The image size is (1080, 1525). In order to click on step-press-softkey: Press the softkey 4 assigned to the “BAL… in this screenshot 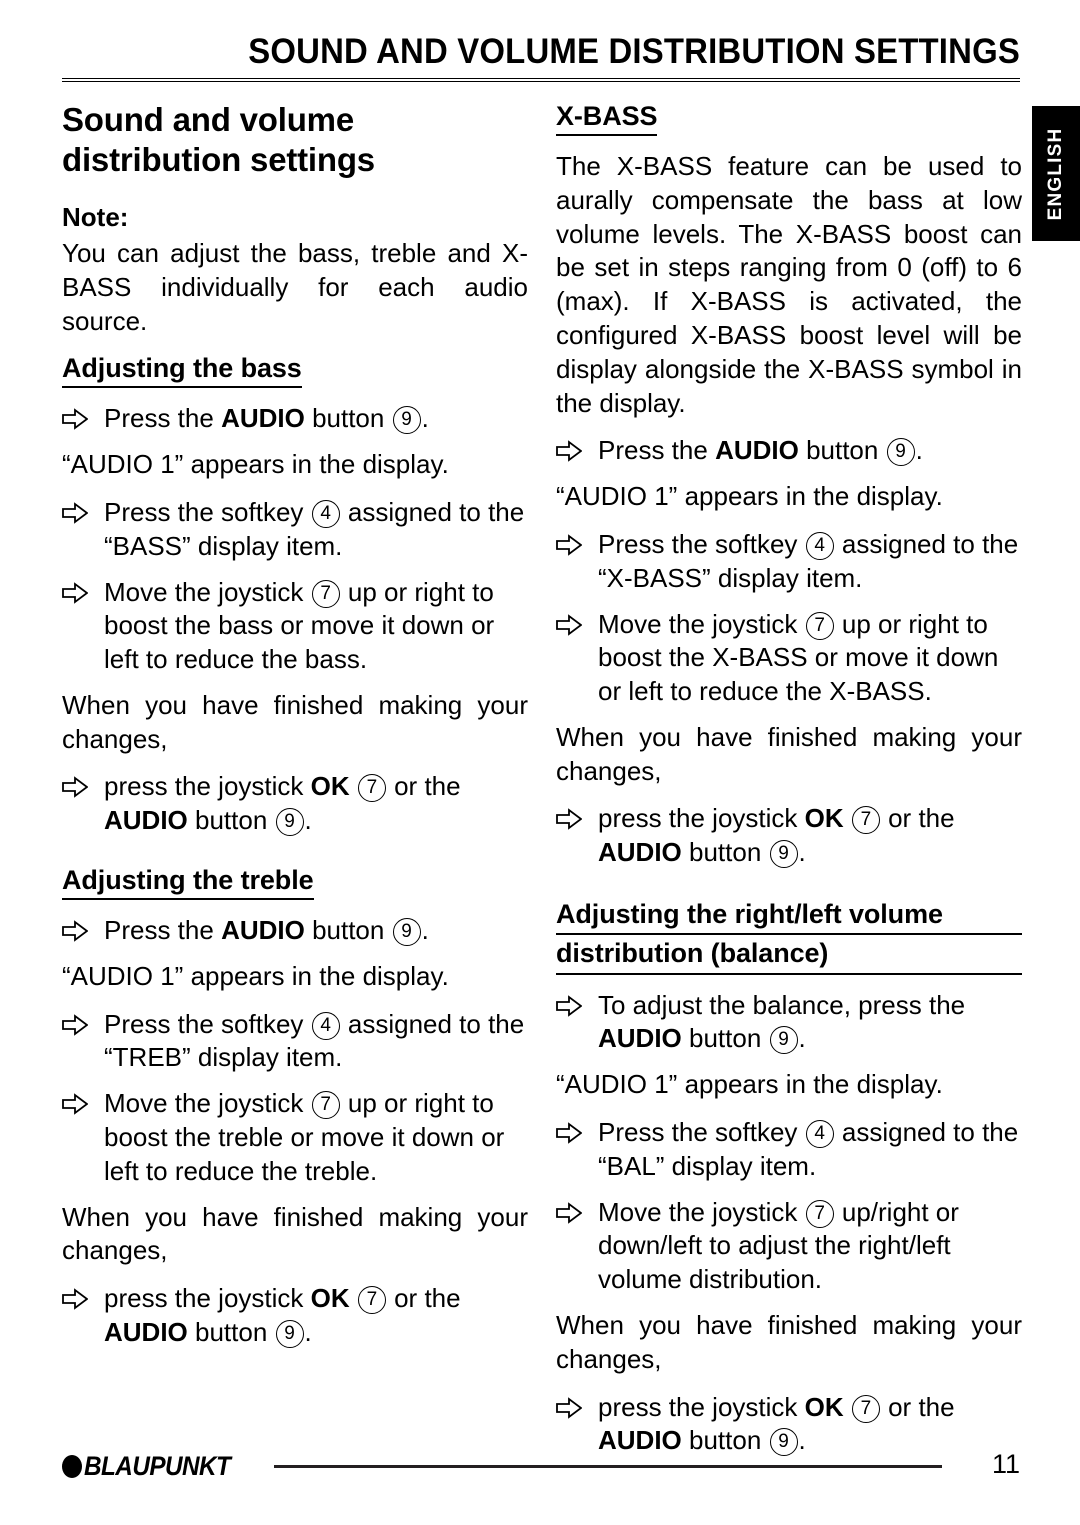, I will do `click(789, 1150)`.